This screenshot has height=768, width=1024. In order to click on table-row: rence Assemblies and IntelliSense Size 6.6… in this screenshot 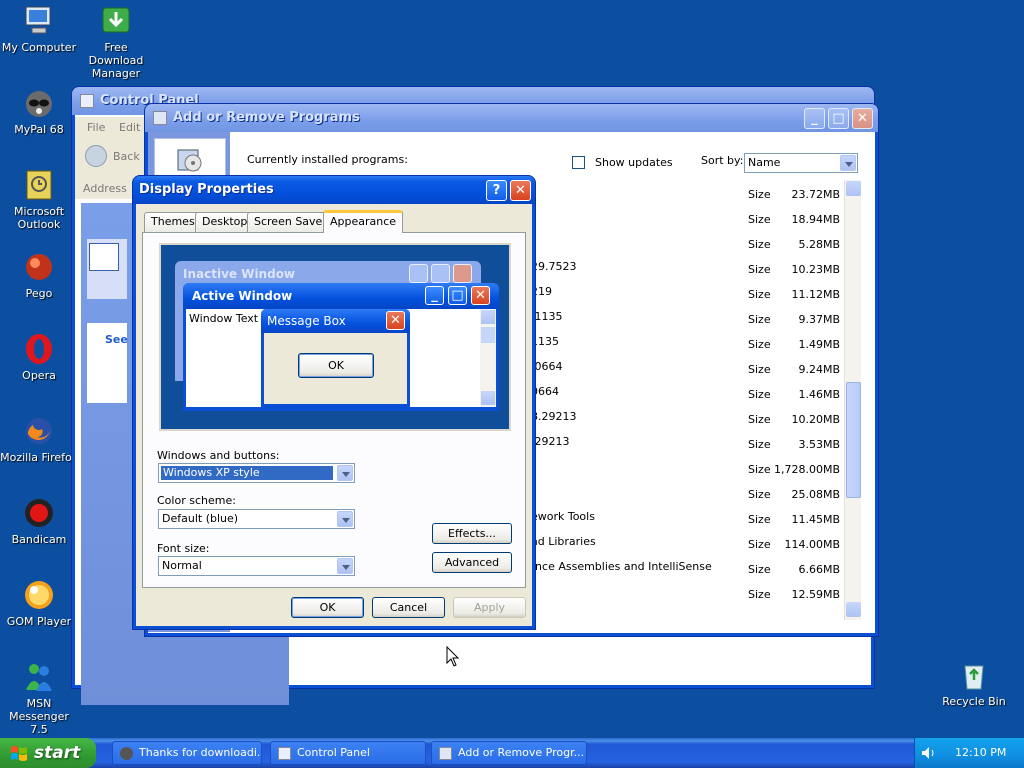, I will do `click(684, 569)`.